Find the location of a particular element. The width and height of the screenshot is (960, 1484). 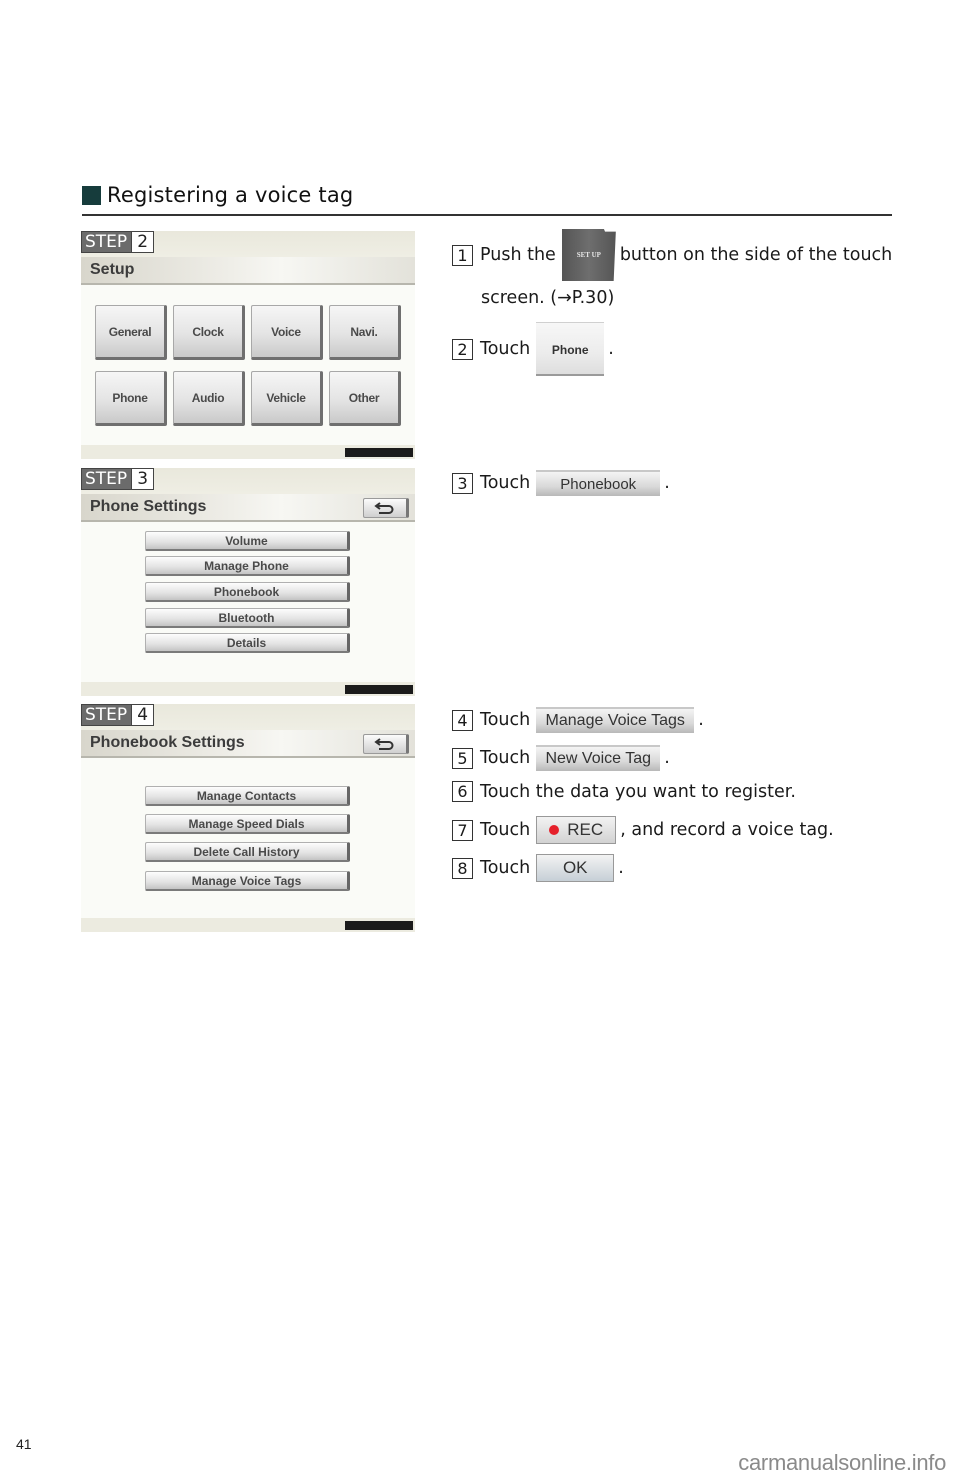

details-button: Details is located at coordinates (247, 643).